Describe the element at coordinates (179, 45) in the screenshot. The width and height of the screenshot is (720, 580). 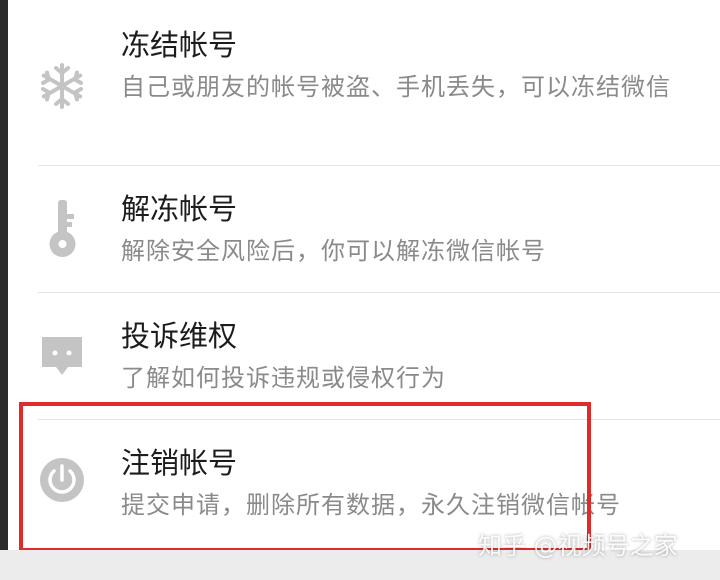
I see `option-title: 冻结帐号` at that location.